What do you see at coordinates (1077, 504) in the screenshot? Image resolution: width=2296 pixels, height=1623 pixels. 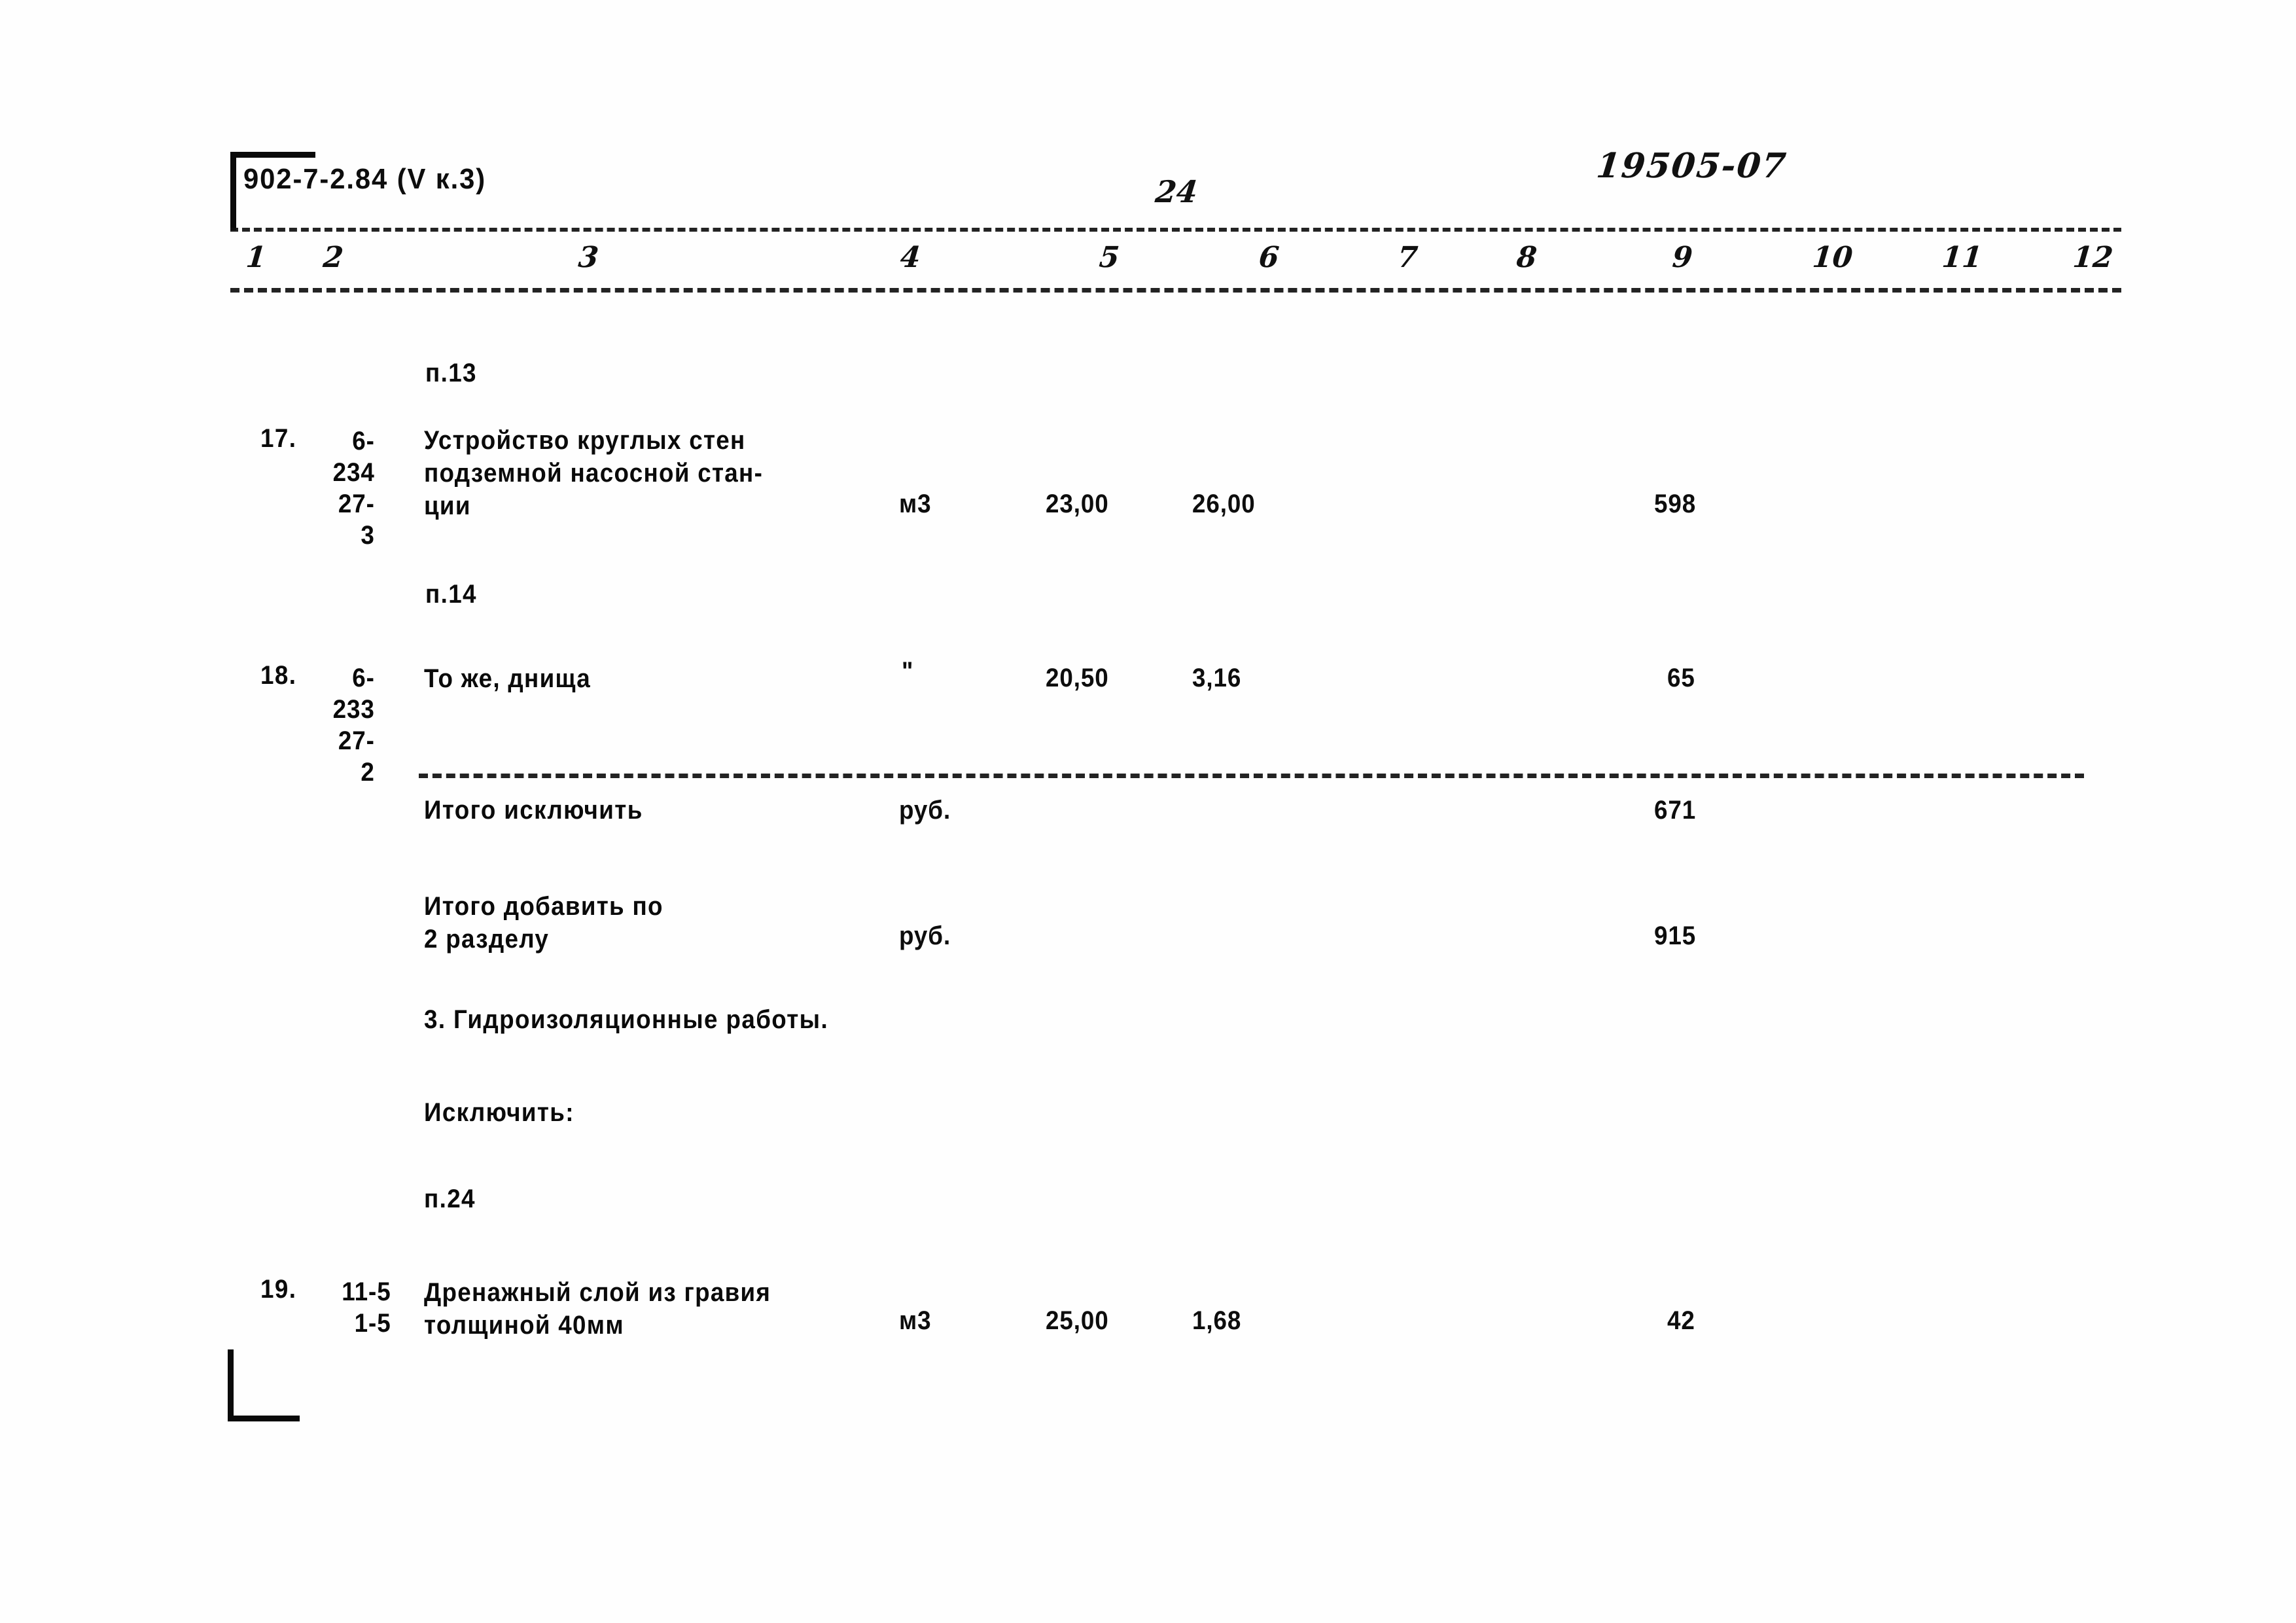 I see `row-1-col5-value: 23,00` at bounding box center [1077, 504].